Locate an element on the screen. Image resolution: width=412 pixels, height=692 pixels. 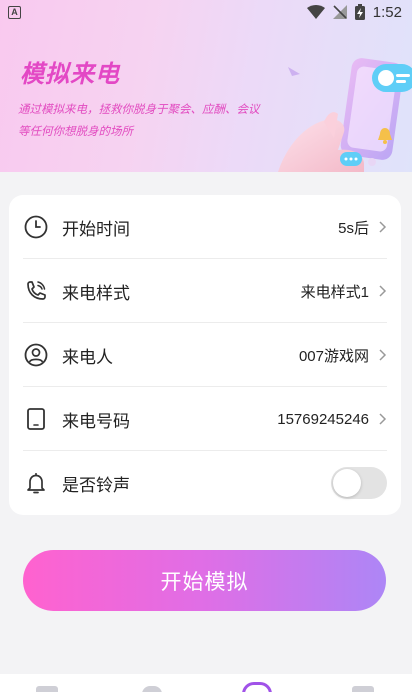
ringtone-label: 是否铃声 is located at coordinates (96, 485).